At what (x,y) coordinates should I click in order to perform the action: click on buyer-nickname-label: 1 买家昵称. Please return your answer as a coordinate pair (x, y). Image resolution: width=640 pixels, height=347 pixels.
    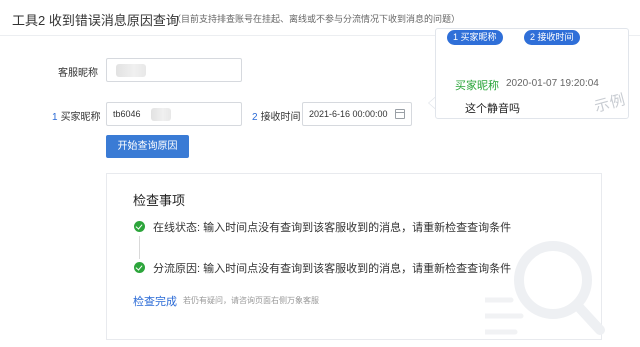
    Looking at the image, I should click on (76, 115).